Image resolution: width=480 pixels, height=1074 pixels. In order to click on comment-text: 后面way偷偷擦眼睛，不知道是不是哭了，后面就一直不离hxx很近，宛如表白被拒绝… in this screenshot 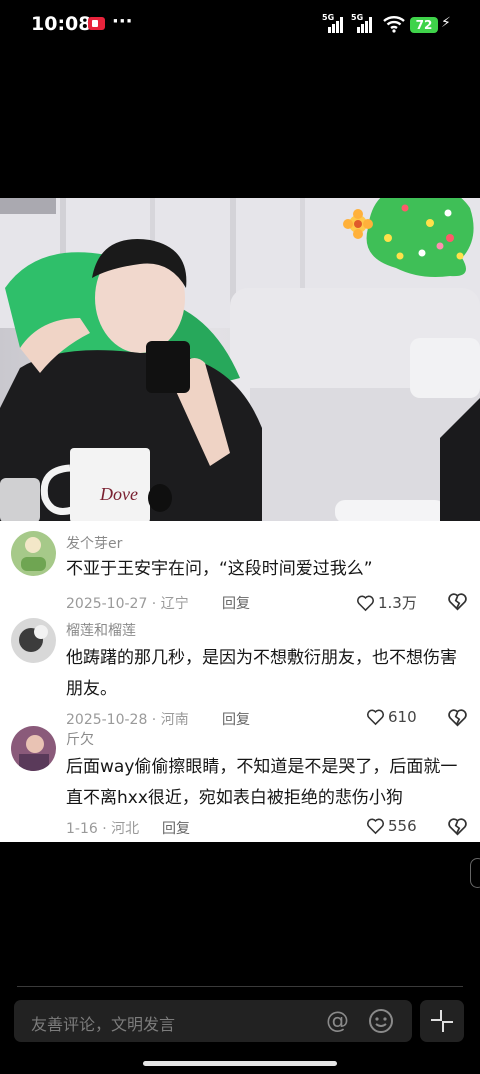, I will do `click(262, 782)`.